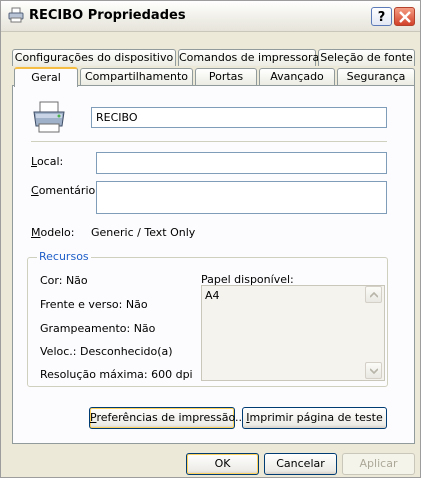 This screenshot has width=421, height=478. What do you see at coordinates (49, 117) in the screenshot?
I see `printer-icon` at bounding box center [49, 117].